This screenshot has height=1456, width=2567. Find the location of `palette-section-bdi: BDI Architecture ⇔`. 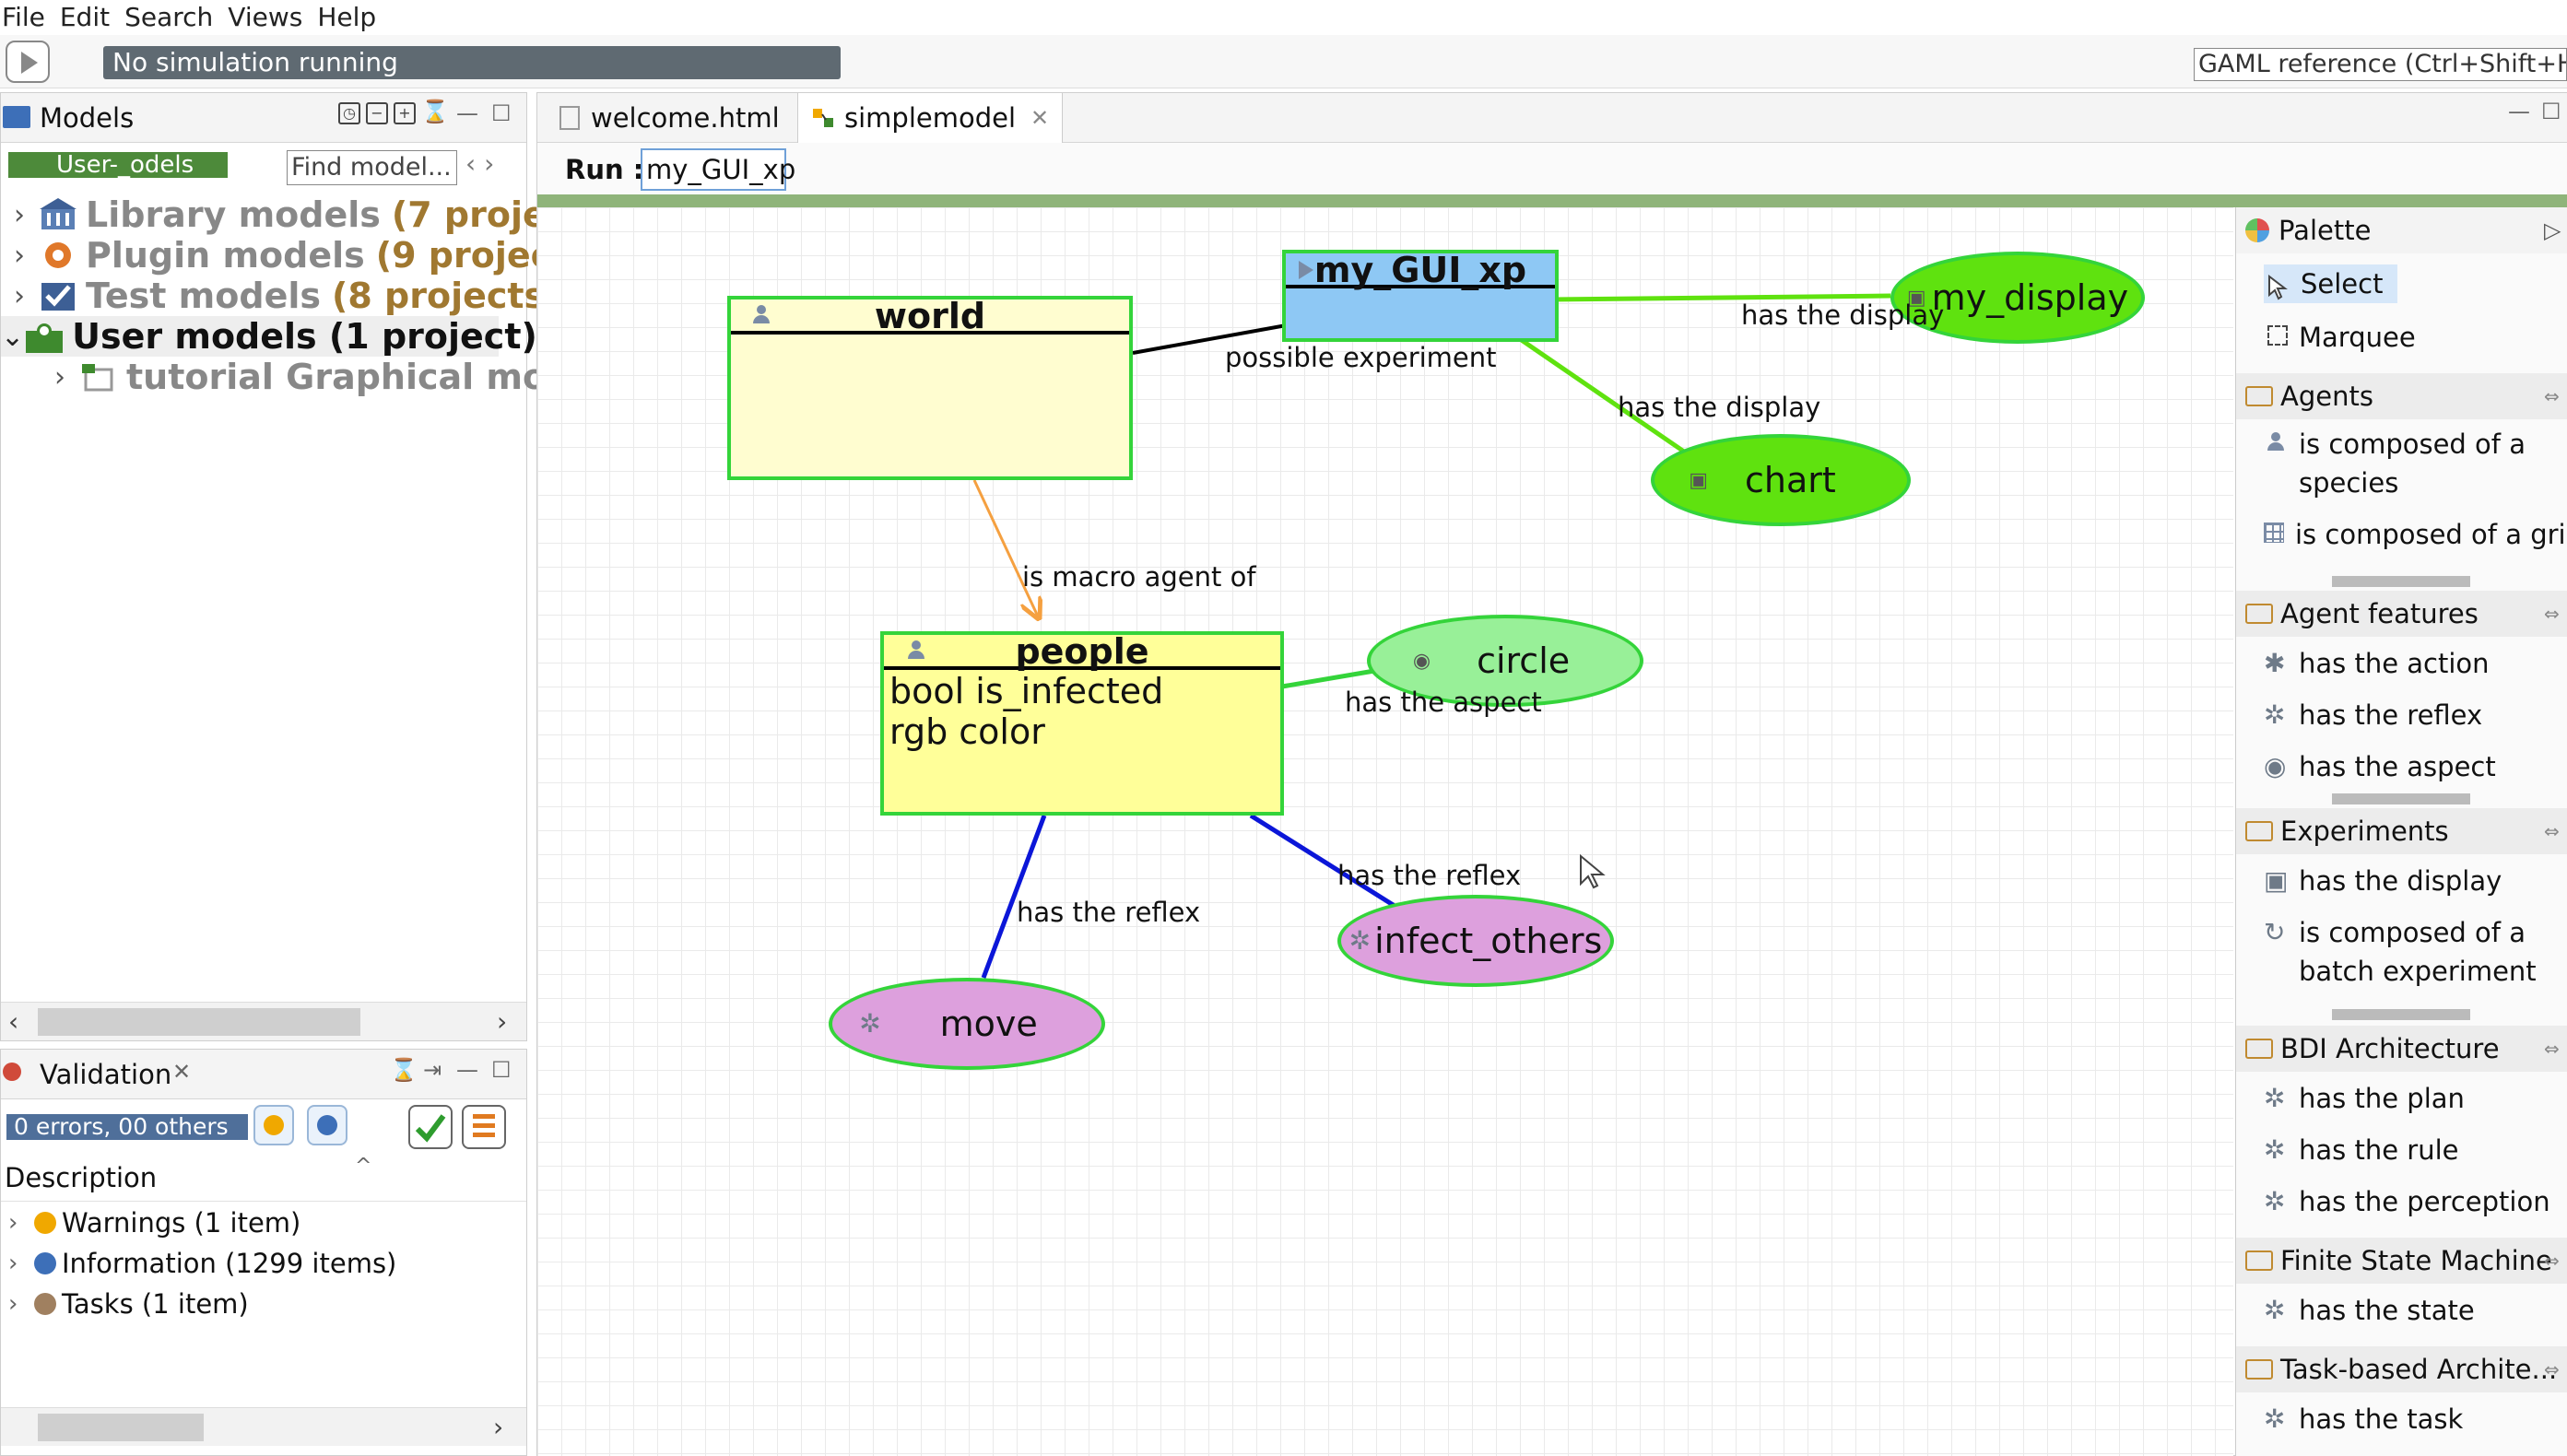

palette-section-bdi: BDI Architecture ⇔ is located at coordinates (2402, 1049).